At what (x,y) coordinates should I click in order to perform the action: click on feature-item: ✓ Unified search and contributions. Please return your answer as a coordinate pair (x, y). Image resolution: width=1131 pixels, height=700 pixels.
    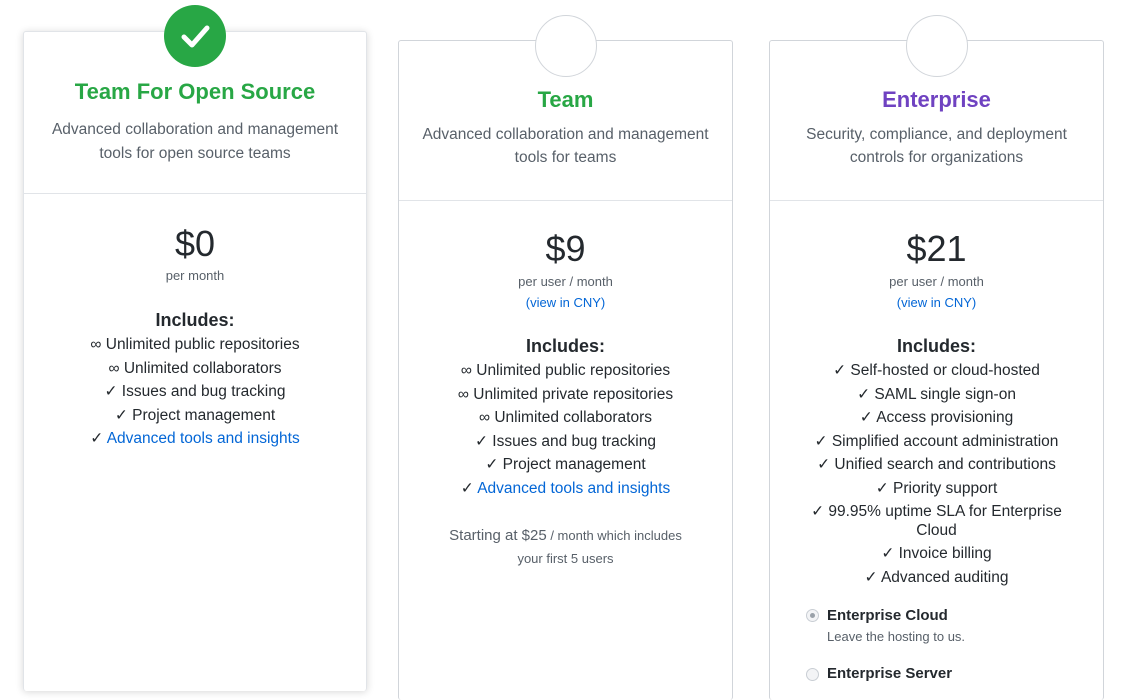
    Looking at the image, I should click on (936, 464).